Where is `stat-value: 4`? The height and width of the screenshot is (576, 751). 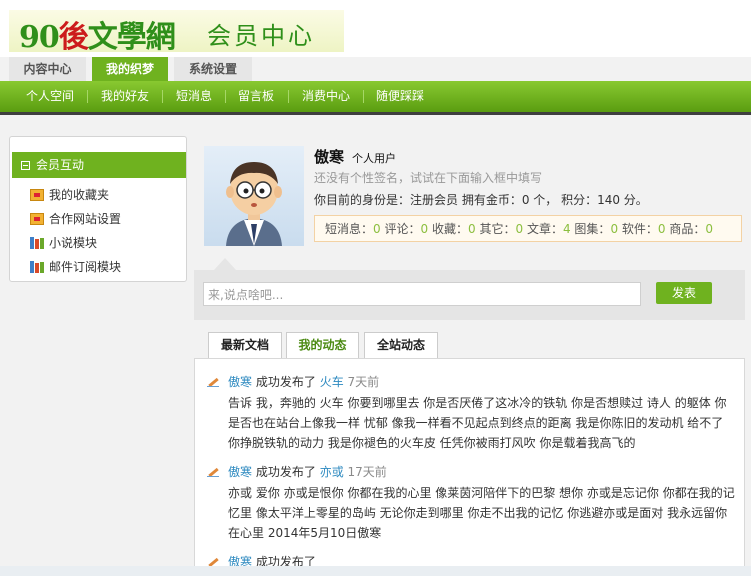
stat-value: 4 is located at coordinates (566, 229).